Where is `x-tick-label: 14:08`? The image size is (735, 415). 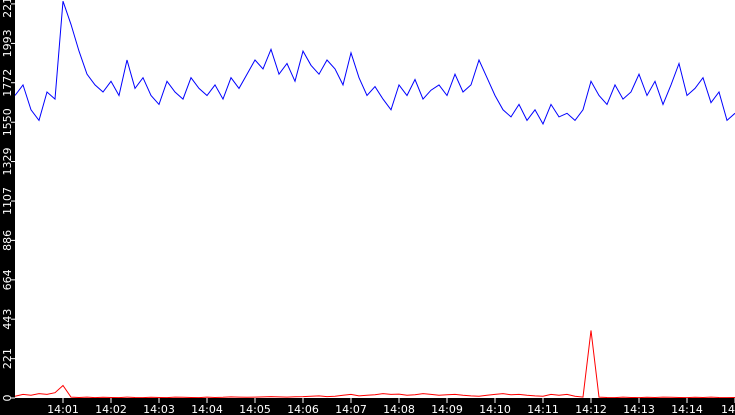
x-tick-label: 14:08 is located at coordinates (399, 409).